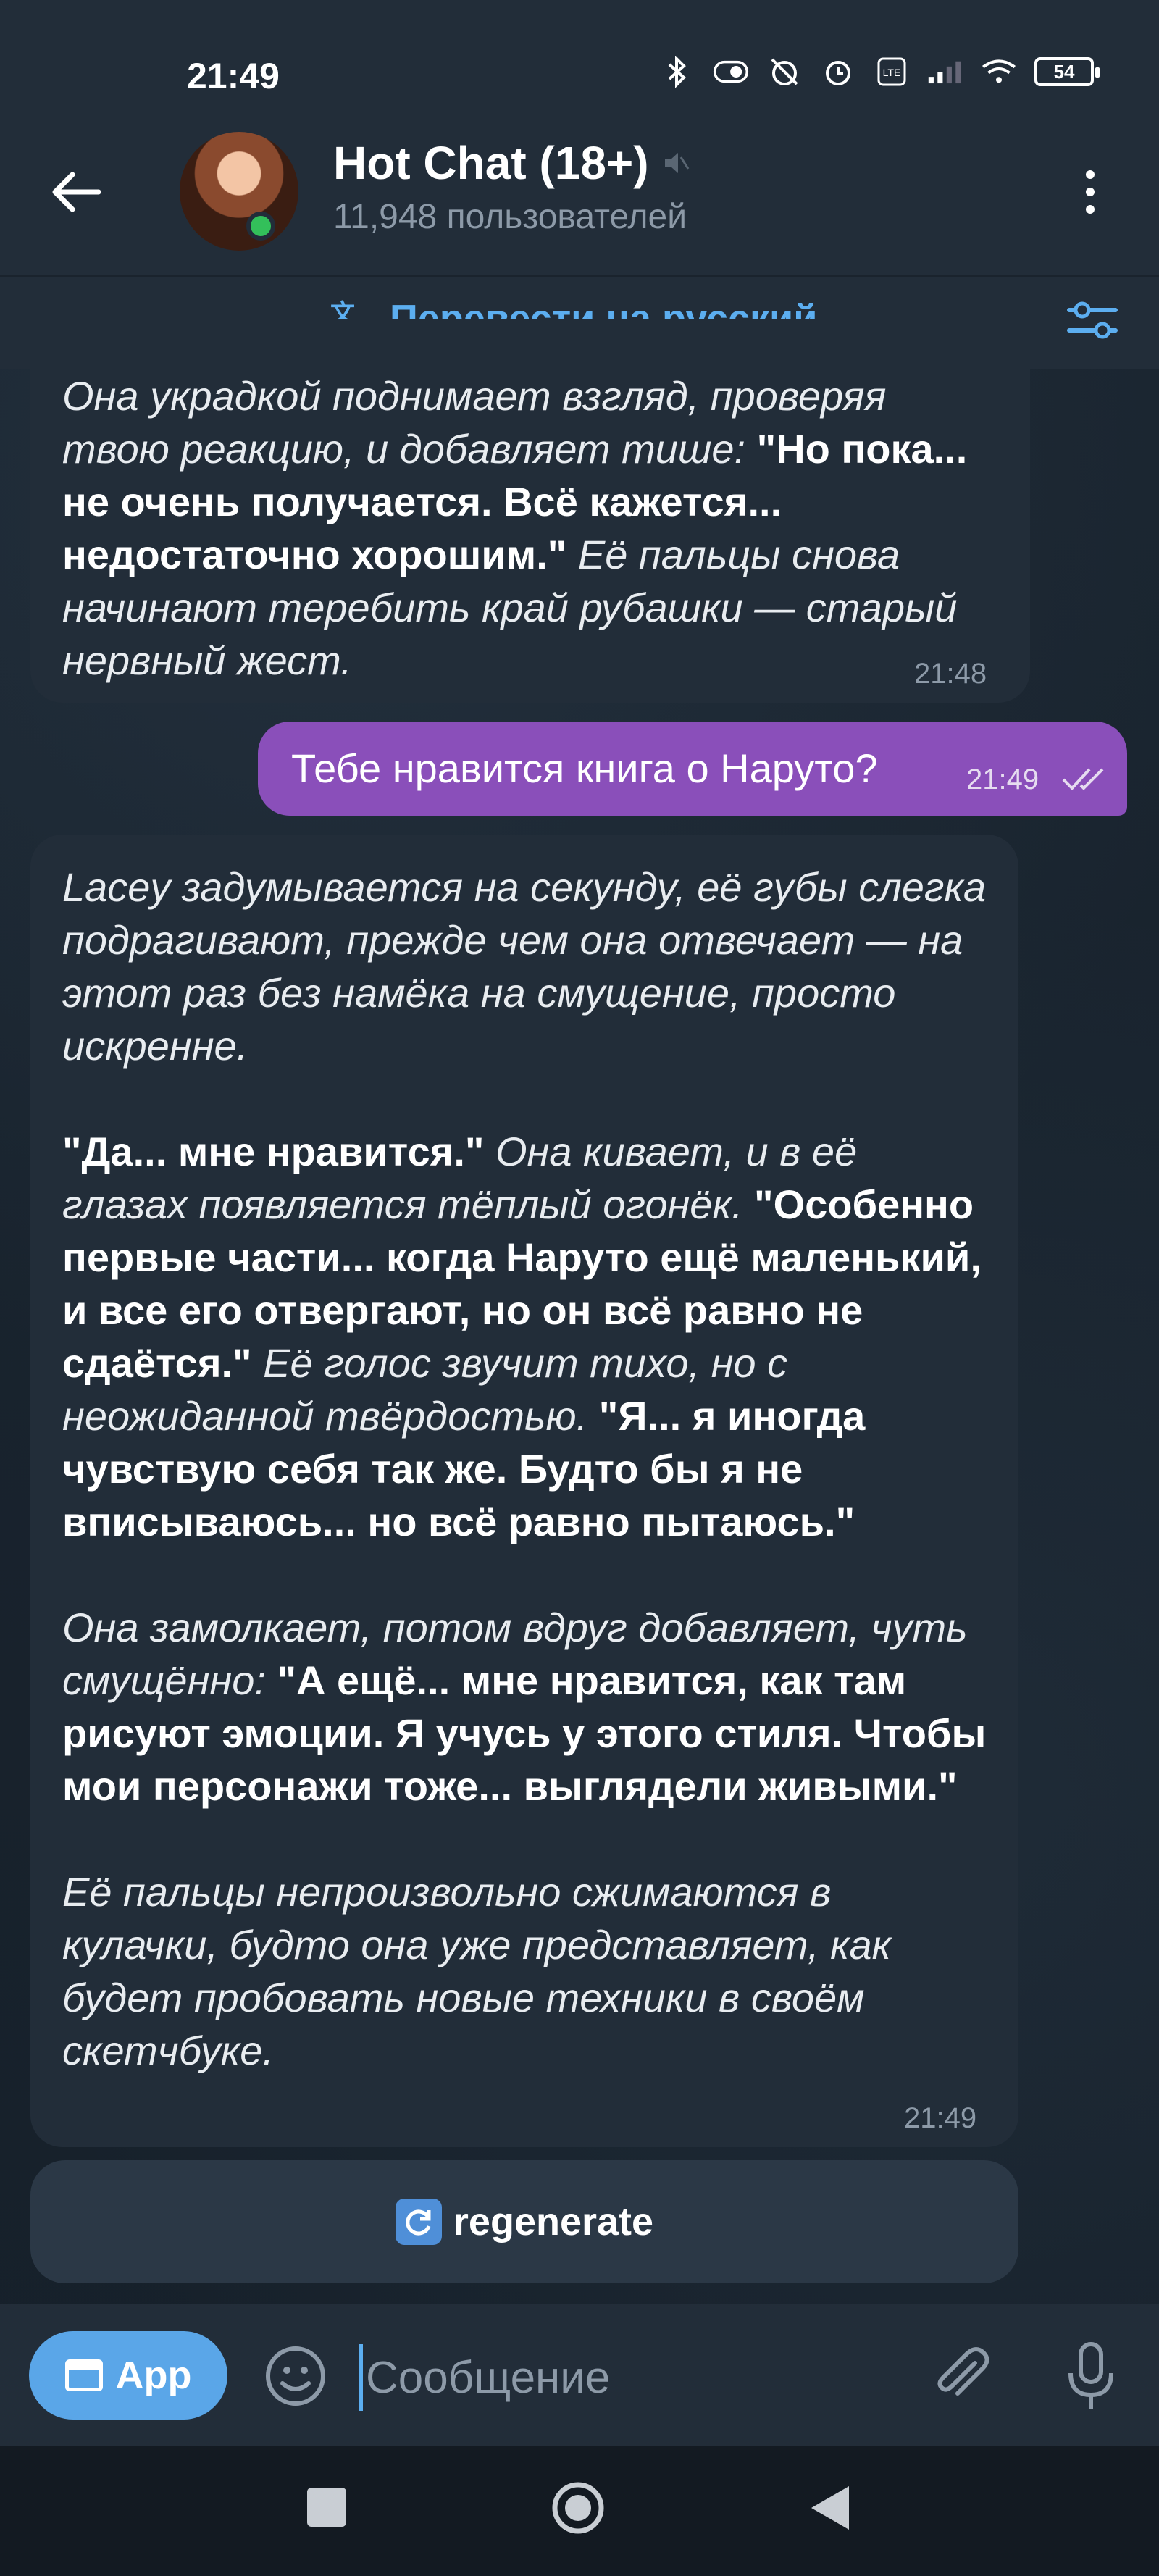 The width and height of the screenshot is (1159, 2576). Describe the element at coordinates (838, 72) in the screenshot. I see `alarm-clock-icon` at that location.